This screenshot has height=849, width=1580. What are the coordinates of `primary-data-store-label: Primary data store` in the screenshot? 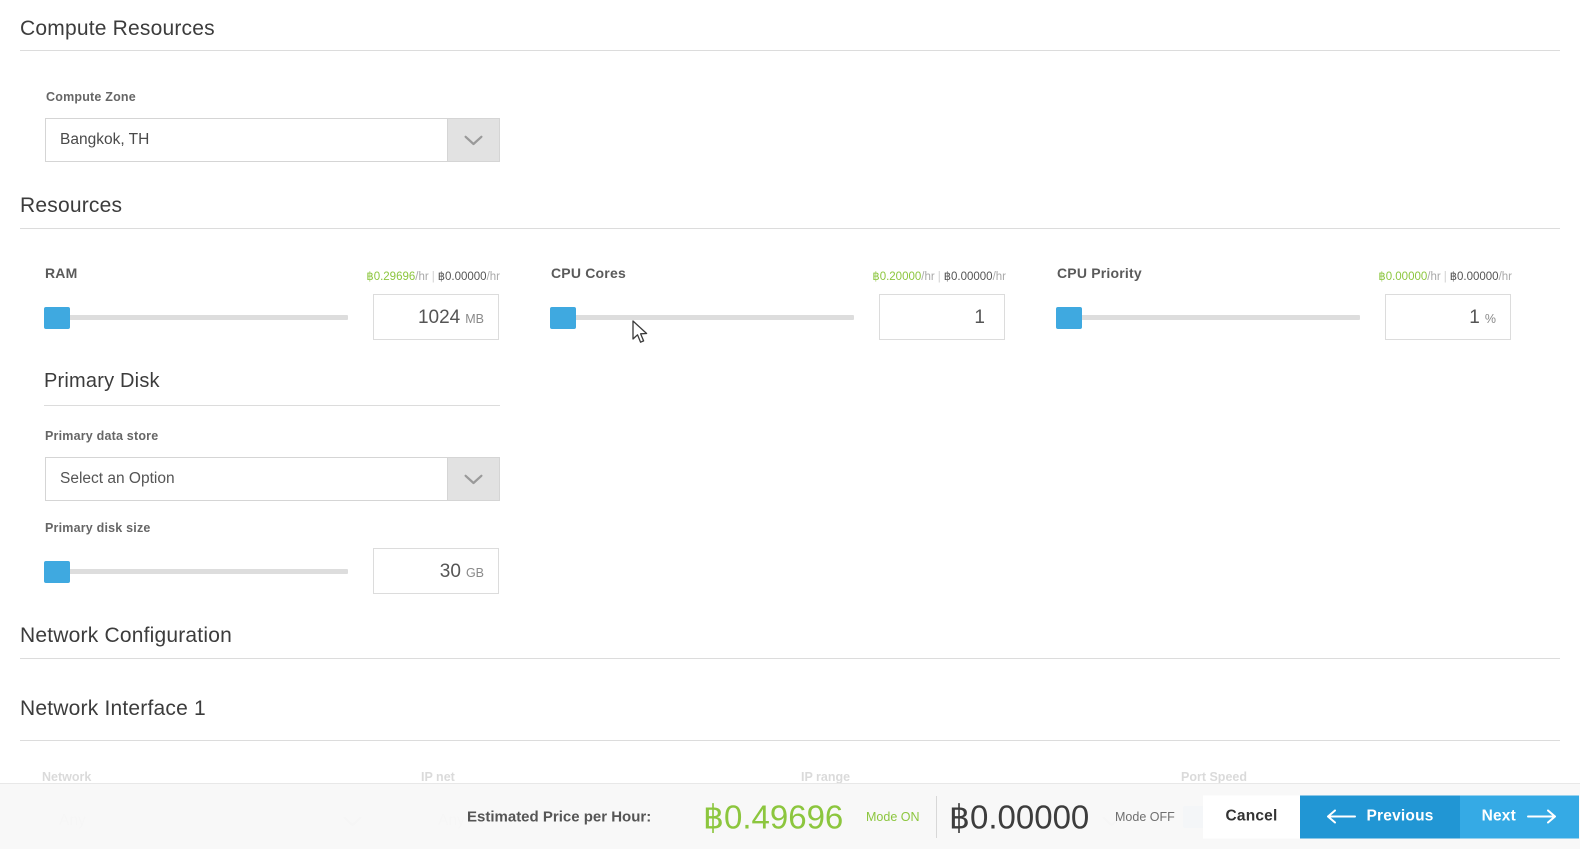 It's located at (102, 436).